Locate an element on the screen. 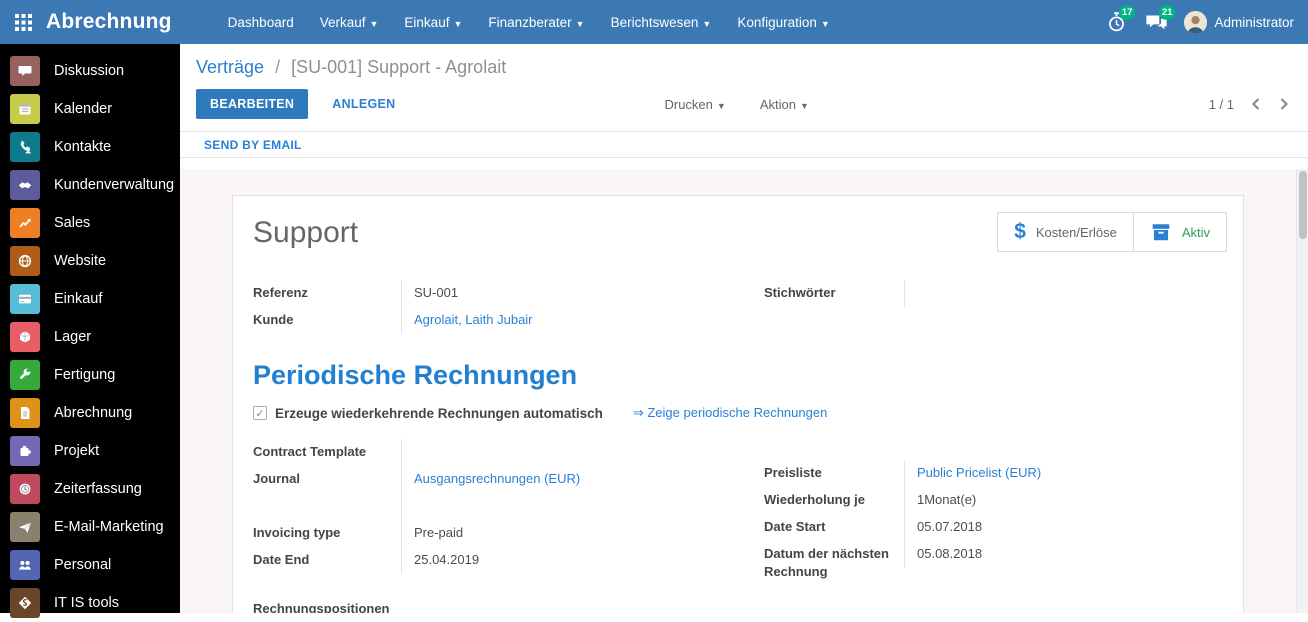 Image resolution: width=1308 pixels, height=622 pixels. sidebar-item-label: Fertigung is located at coordinates (85, 375).